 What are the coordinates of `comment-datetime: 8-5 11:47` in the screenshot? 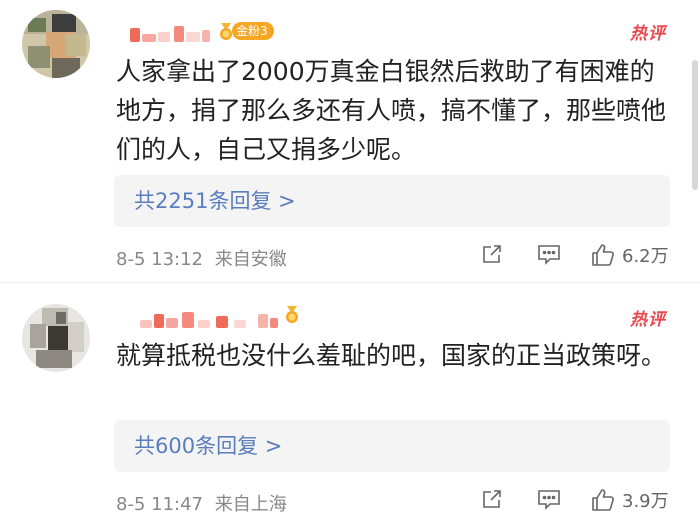 It's located at (159, 504).